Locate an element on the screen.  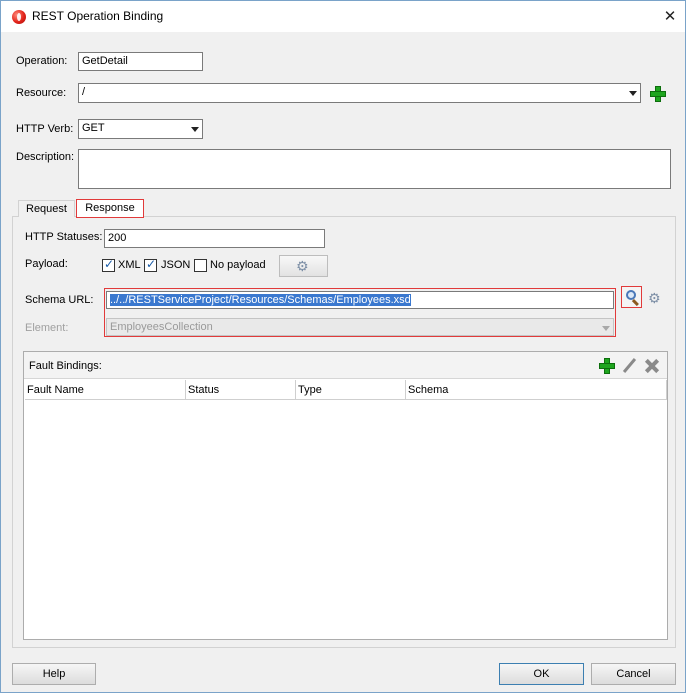
search-schema-button is located at coordinates (631, 297).